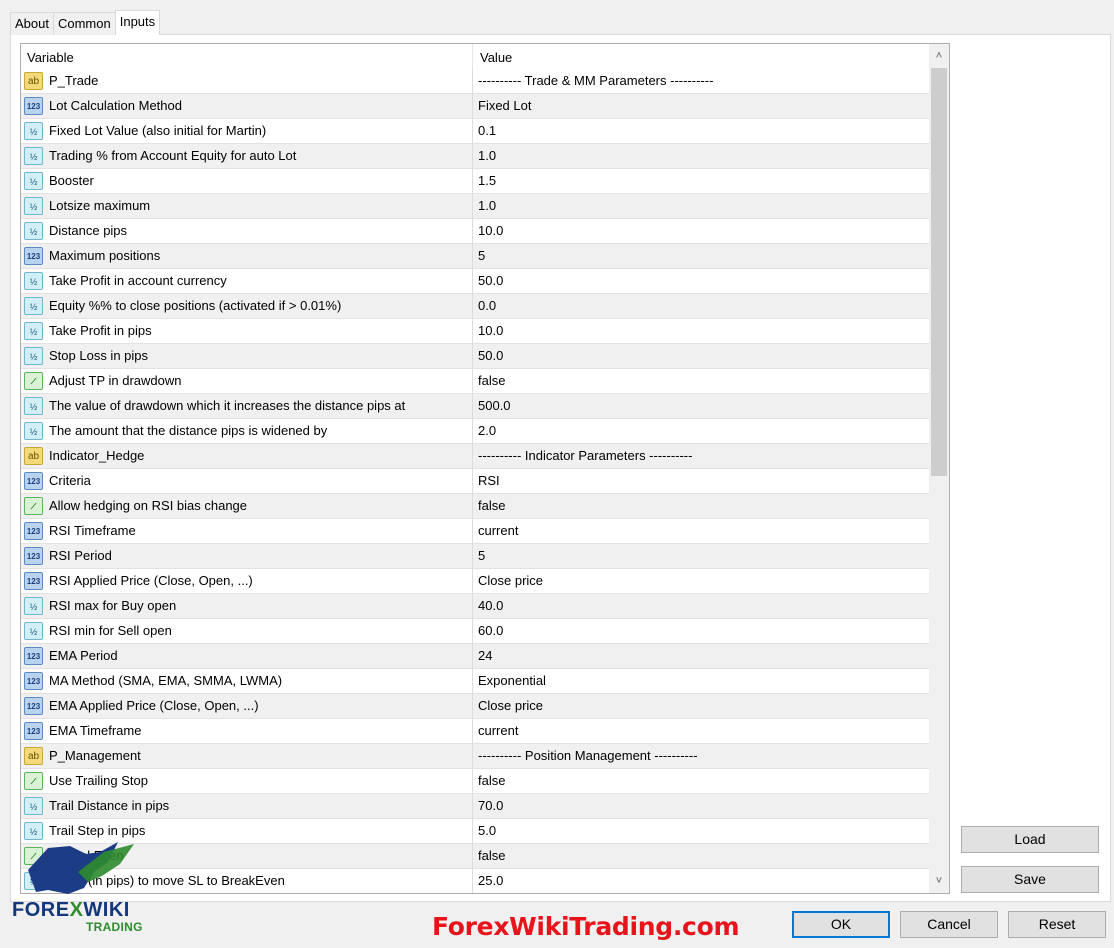 The height and width of the screenshot is (948, 1114). What do you see at coordinates (939, 56) in the screenshot?
I see `scroll-up-arrow-icon: ˄` at bounding box center [939, 56].